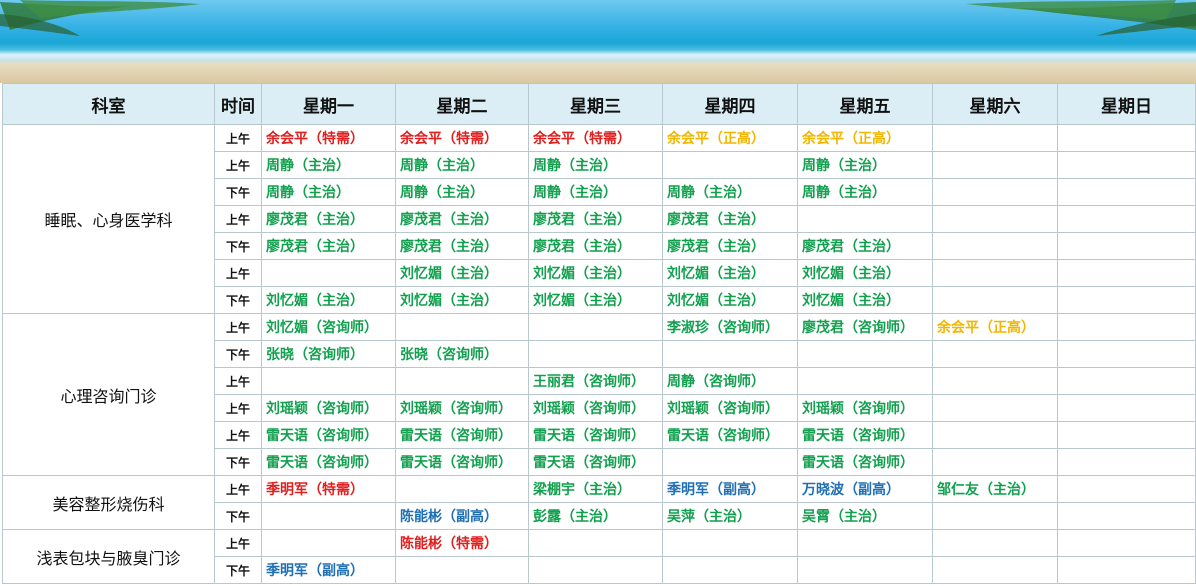 Image resolution: width=1196 pixels, height=586 pixels. What do you see at coordinates (995, 489) in the screenshot?
I see `doctor-cell: 邹仁友（主治）` at bounding box center [995, 489].